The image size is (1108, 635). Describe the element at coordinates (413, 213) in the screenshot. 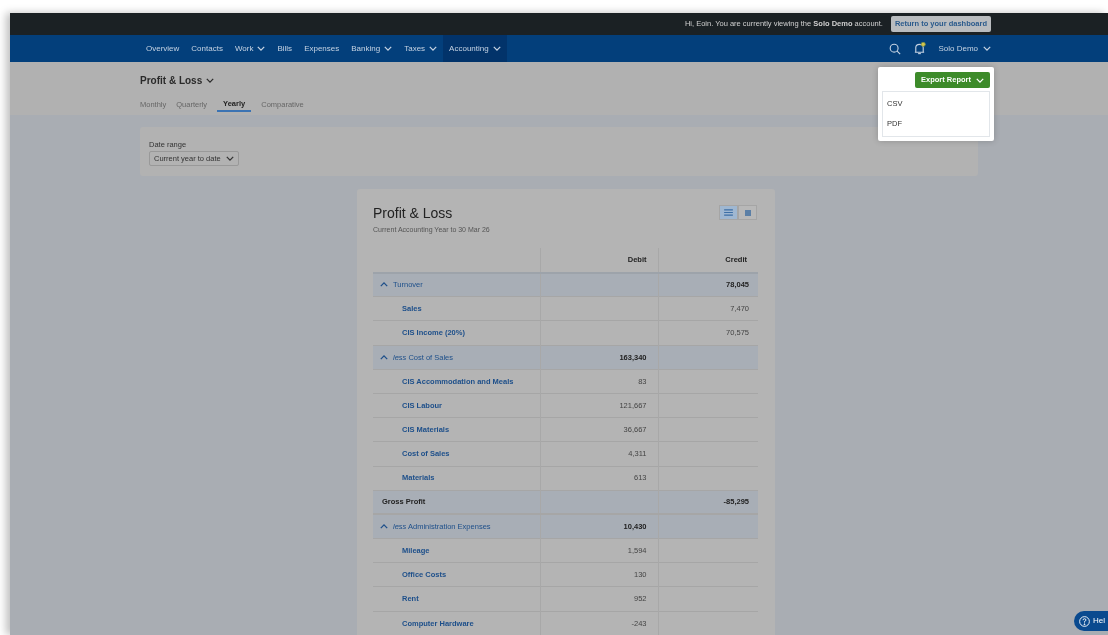

I see `report-title: Profit & Loss` at that location.